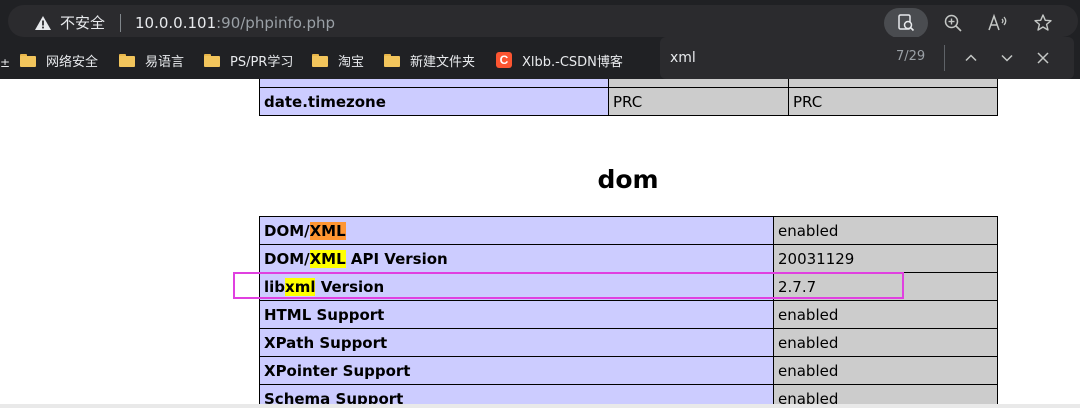 The image size is (1080, 408). Describe the element at coordinates (72, 62) in the screenshot. I see `bookmark-label: 网络安全` at that location.